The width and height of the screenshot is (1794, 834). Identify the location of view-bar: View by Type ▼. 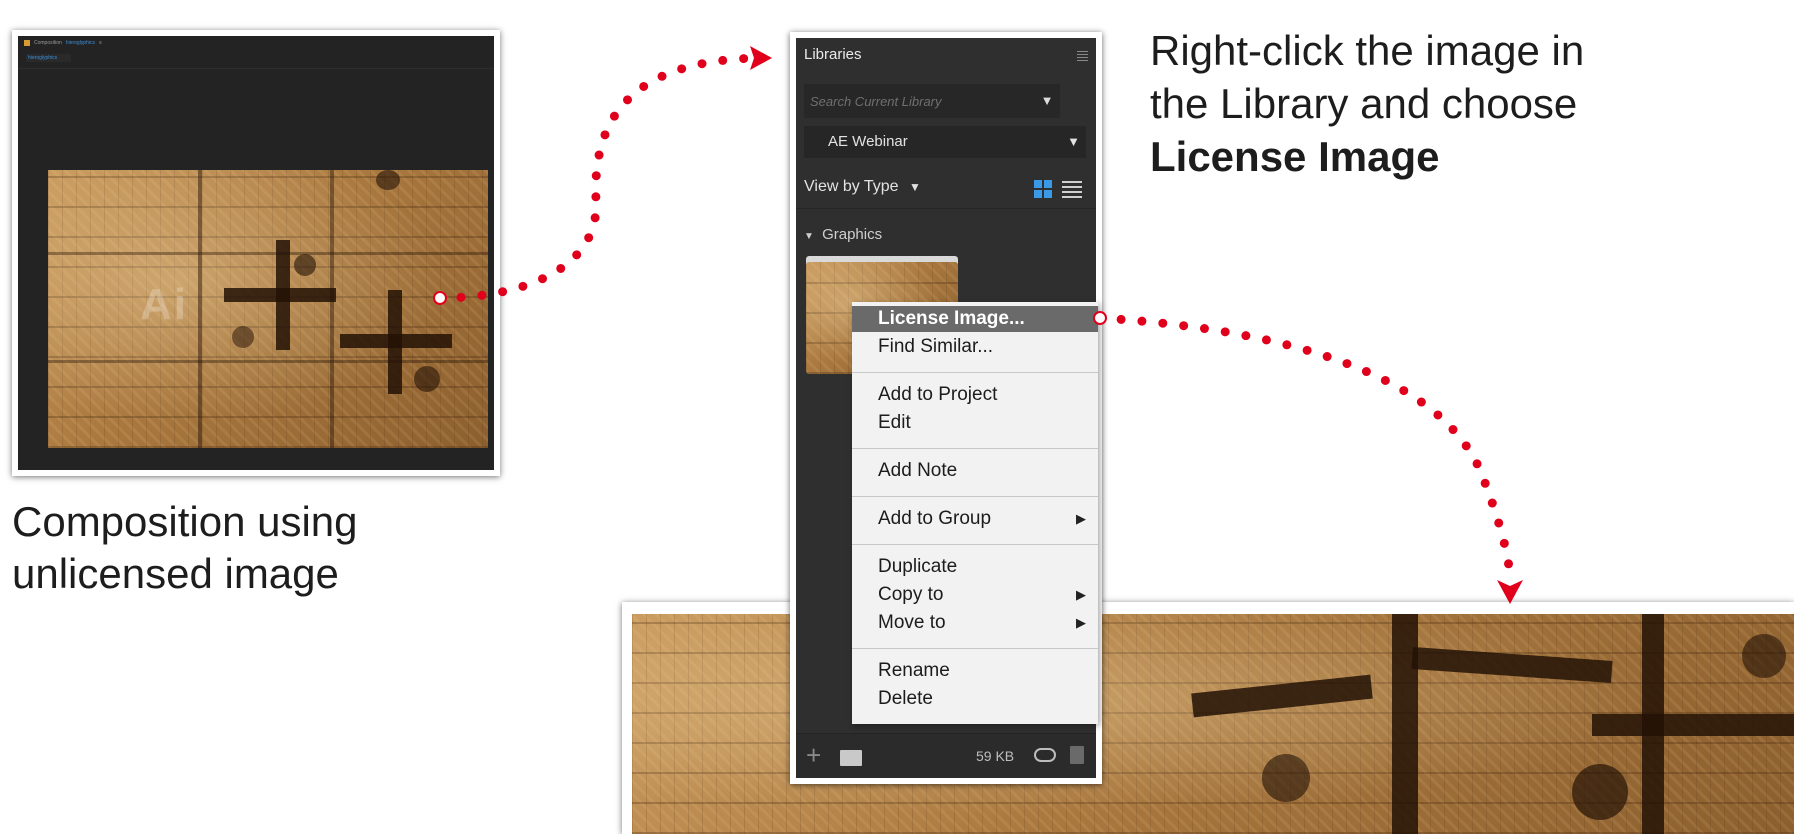
(946, 187).